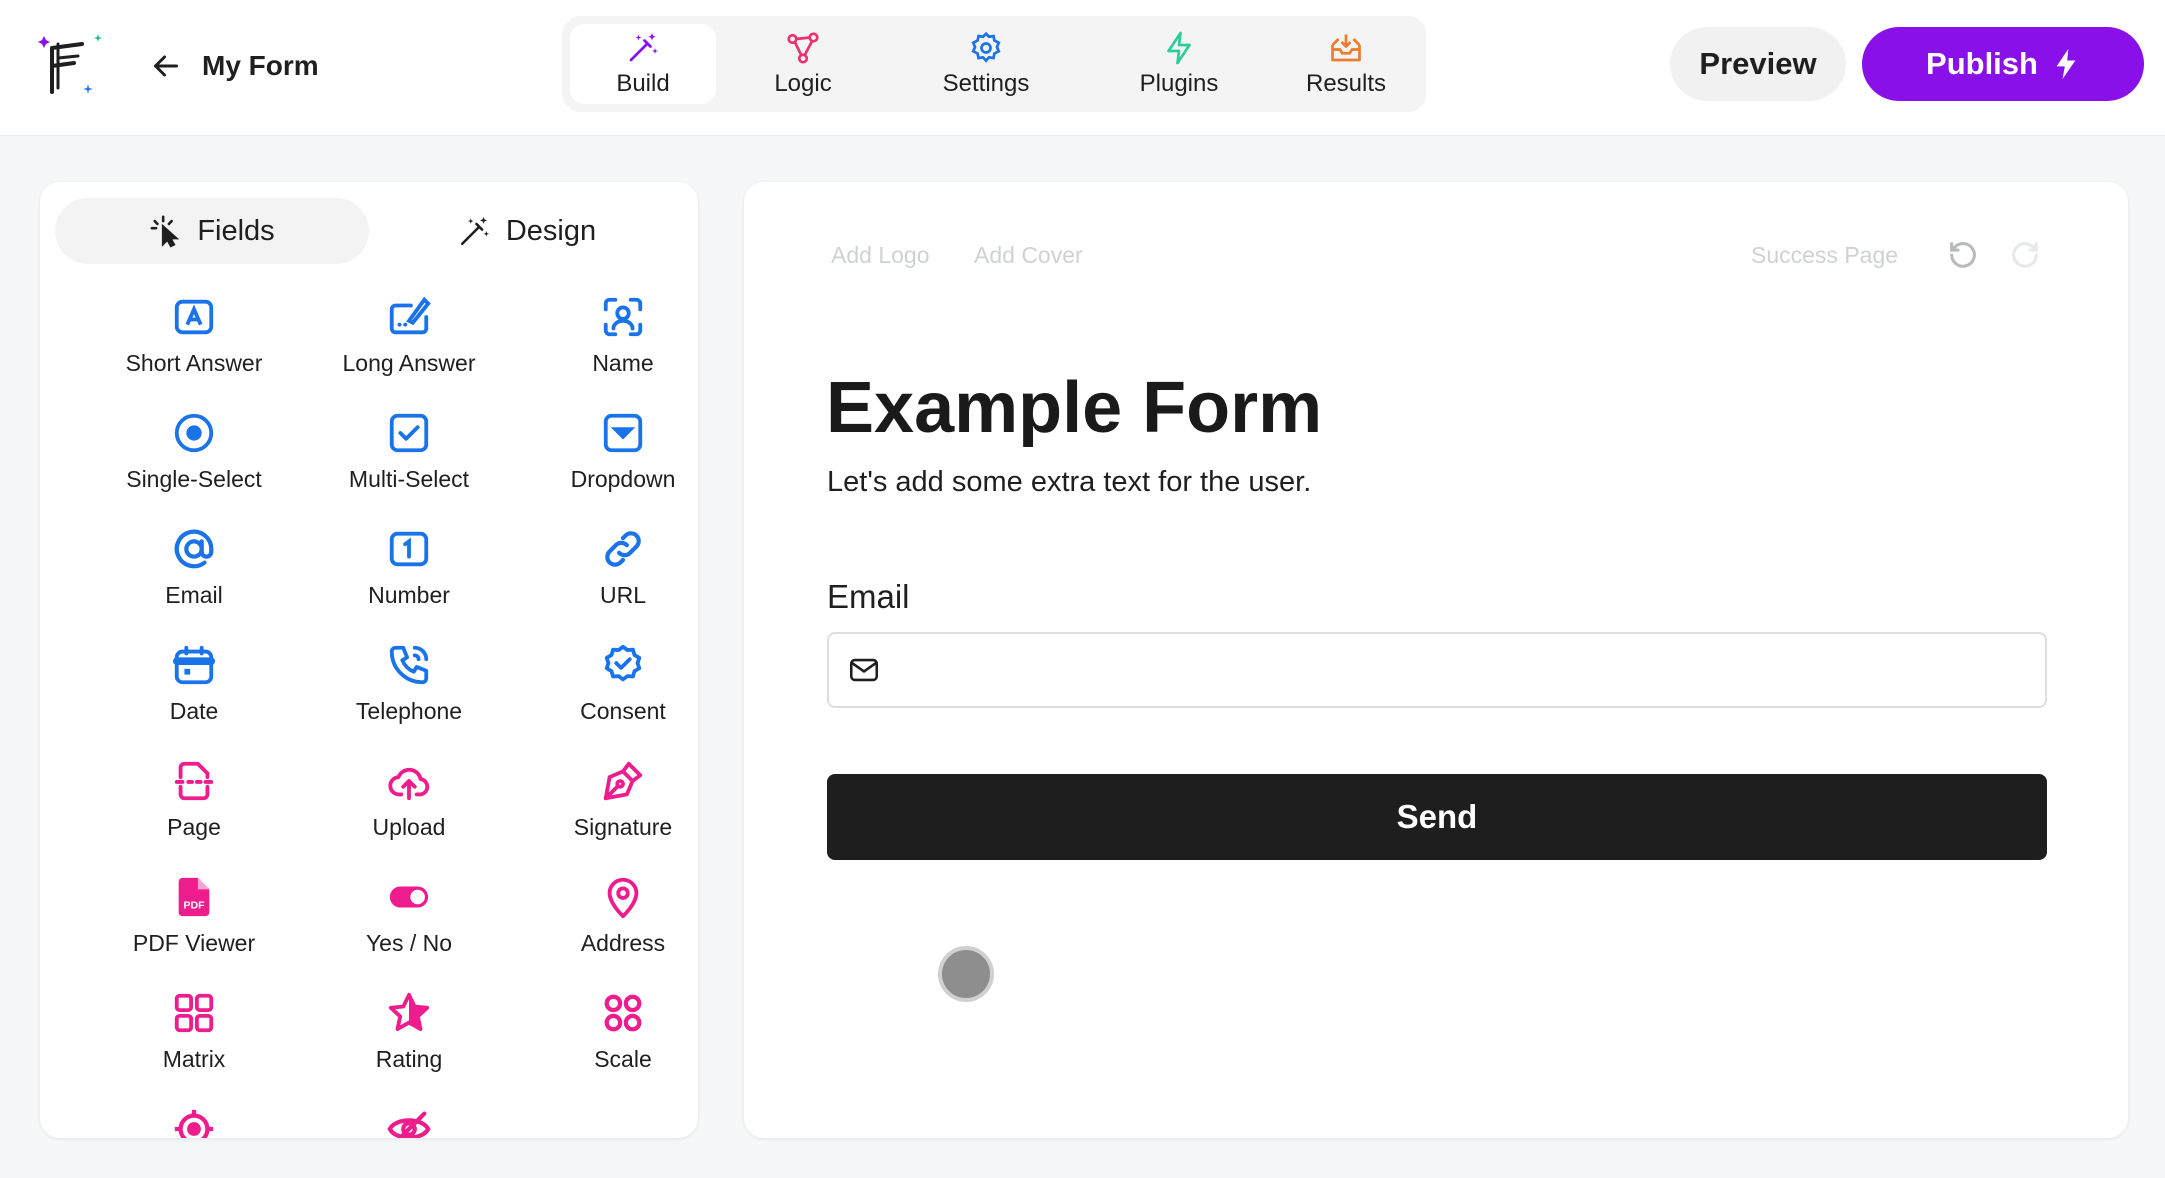 Image resolution: width=2165 pixels, height=1178 pixels. Describe the element at coordinates (623, 1013) in the screenshot. I see `dots-grid-icon` at that location.